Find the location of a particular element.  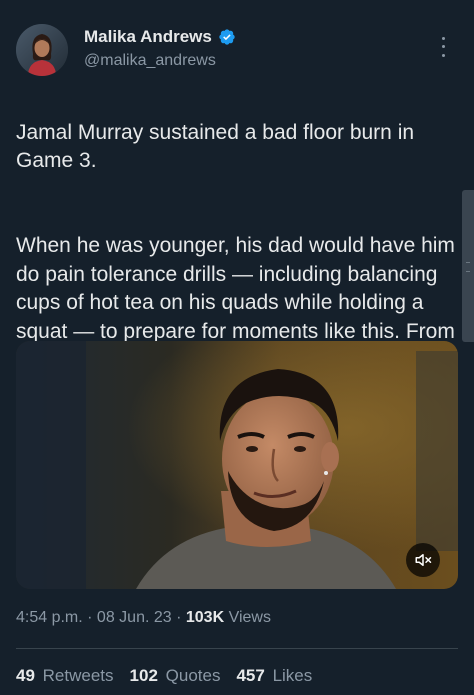

views-count: 103K is located at coordinates (205, 617).